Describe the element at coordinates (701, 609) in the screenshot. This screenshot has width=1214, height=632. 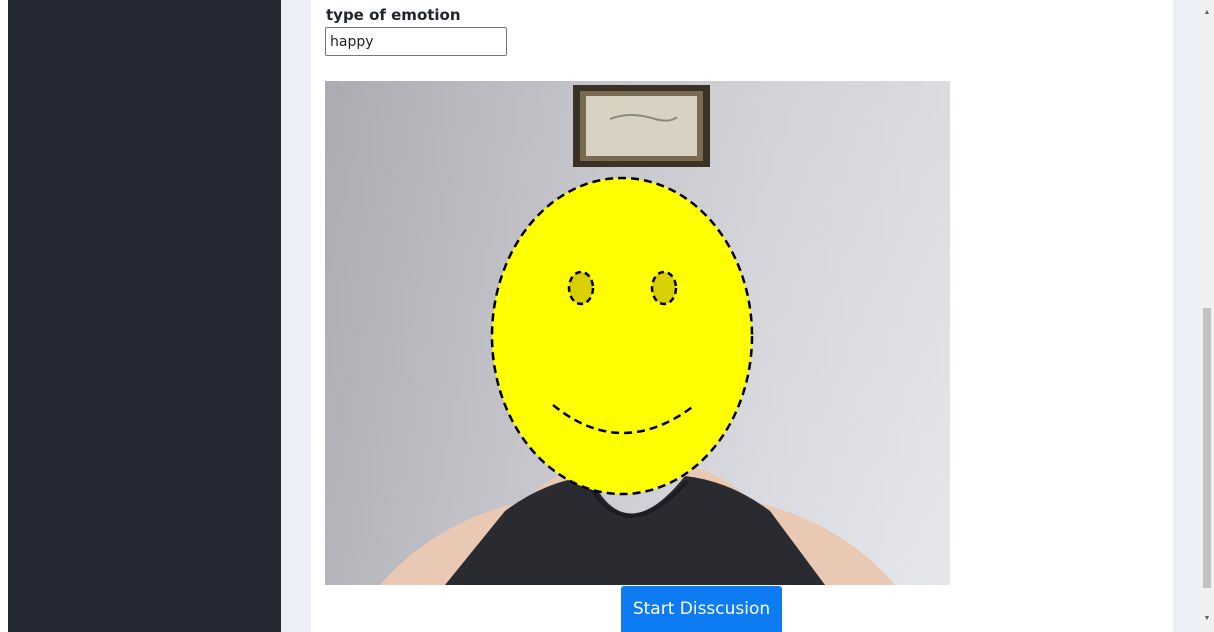
I see `start-discussion-button: Start Disscusion` at that location.